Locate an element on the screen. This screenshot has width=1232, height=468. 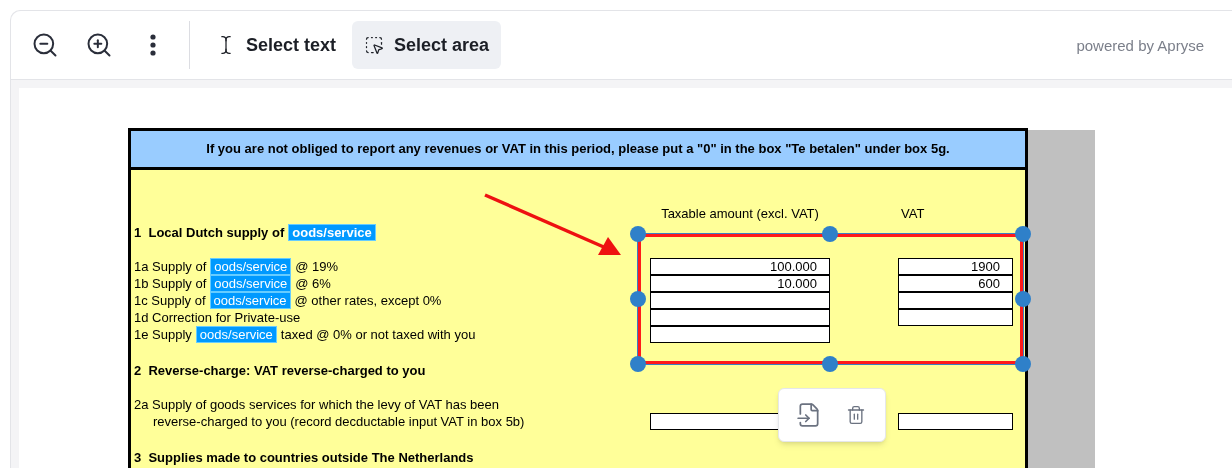
selection-rectangle is located at coordinates (830, 299).